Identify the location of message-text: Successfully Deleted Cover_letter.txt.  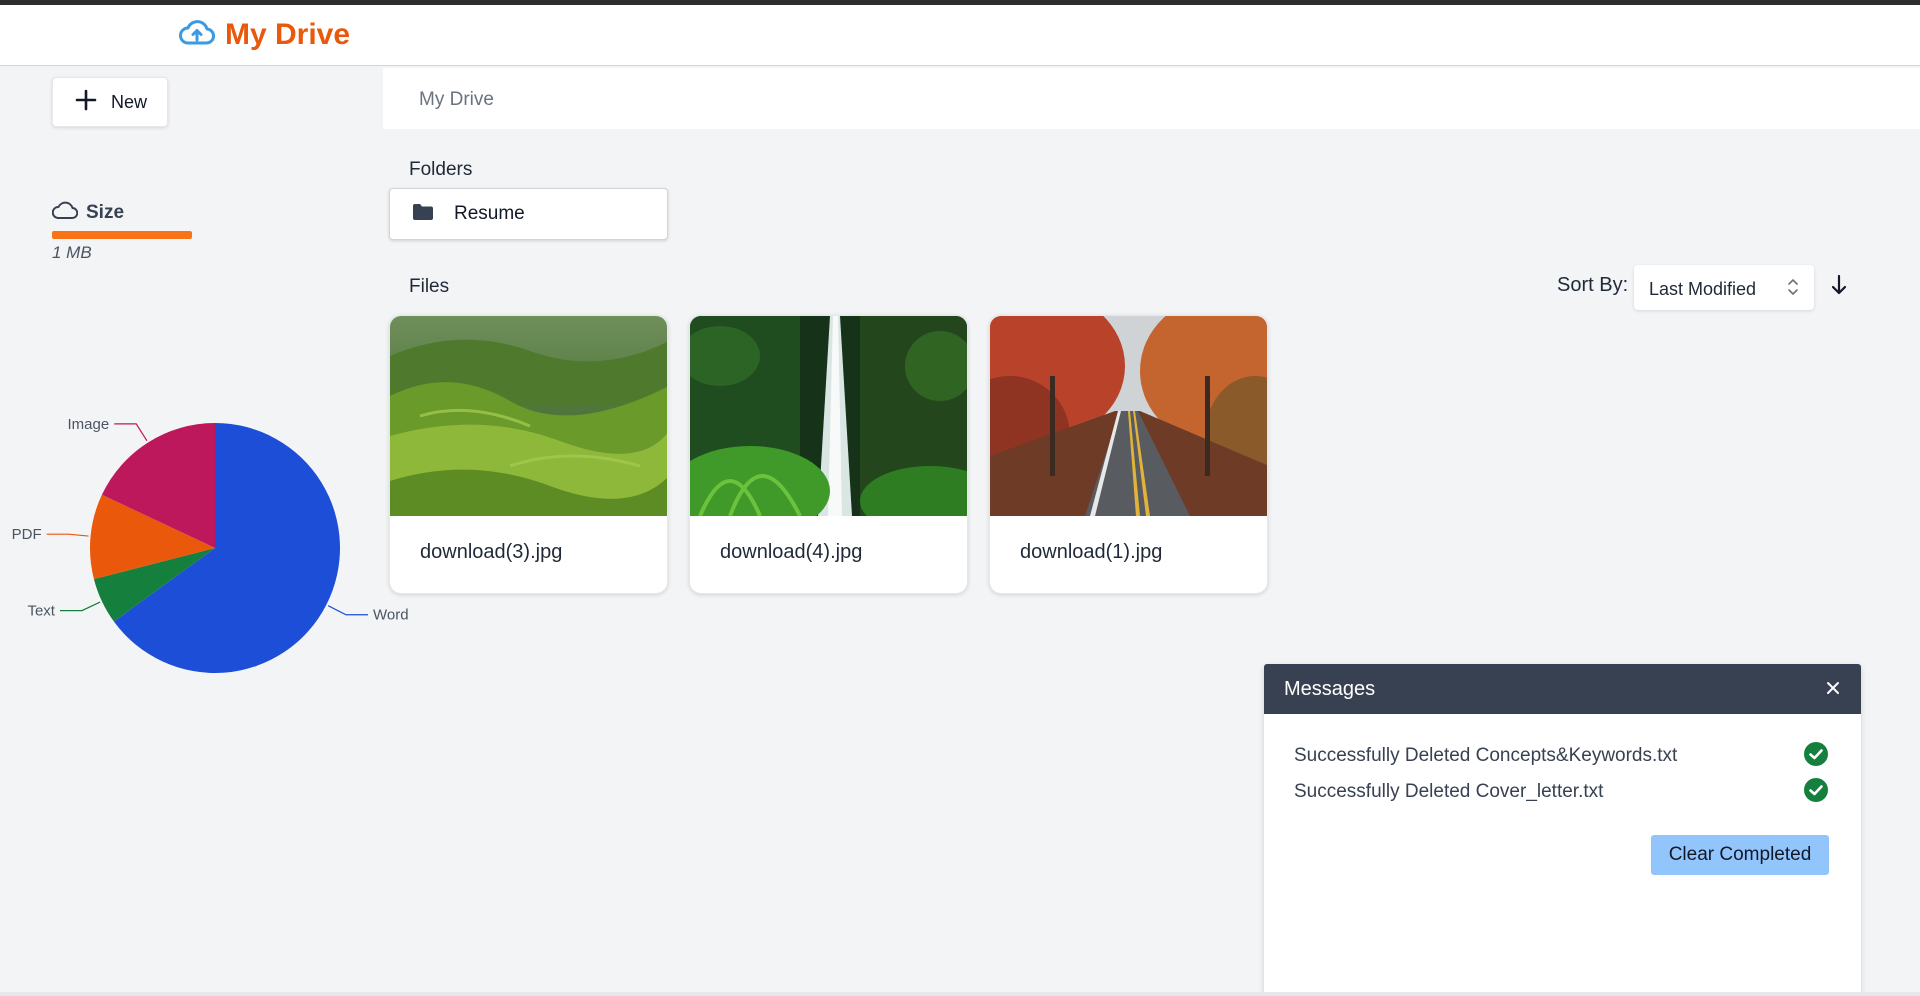
(1449, 791).